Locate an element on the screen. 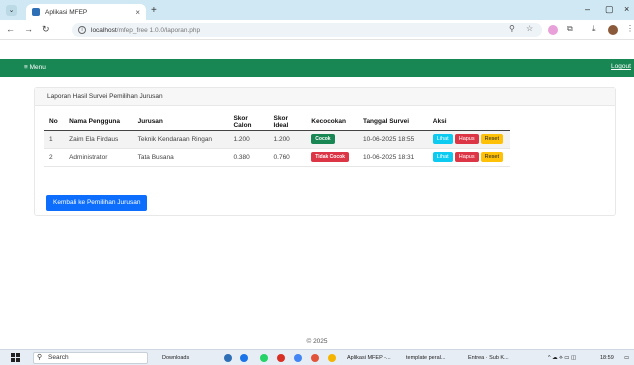 The height and width of the screenshot is (365, 634). notification-icon: ▭ is located at coordinates (626, 358).